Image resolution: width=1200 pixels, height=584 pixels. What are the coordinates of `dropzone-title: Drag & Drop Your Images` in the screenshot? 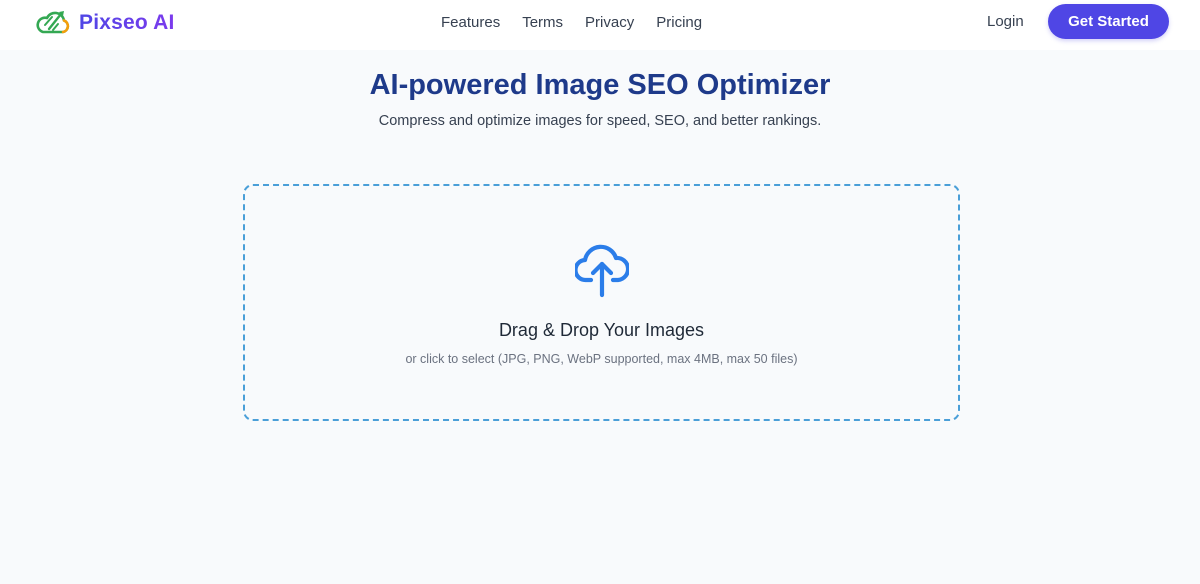 It's located at (601, 330).